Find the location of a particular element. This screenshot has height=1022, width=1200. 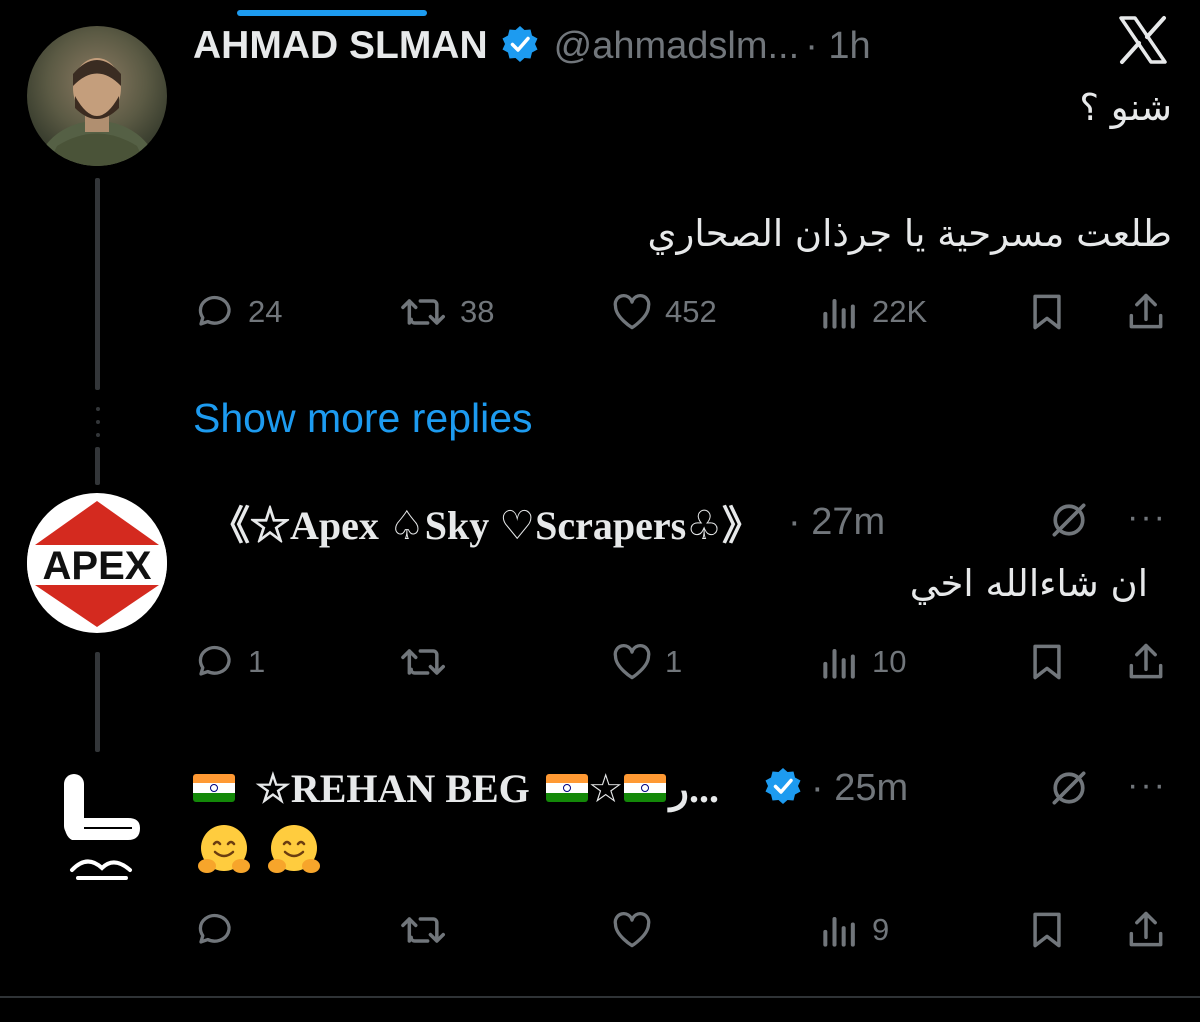

tweet-text is located at coordinates (266, 850).